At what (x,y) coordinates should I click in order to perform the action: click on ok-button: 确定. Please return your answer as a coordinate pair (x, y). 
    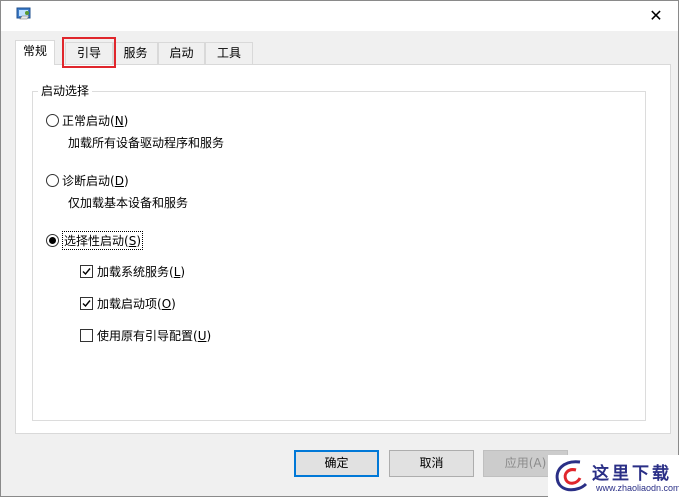
    Looking at the image, I should click on (336, 463).